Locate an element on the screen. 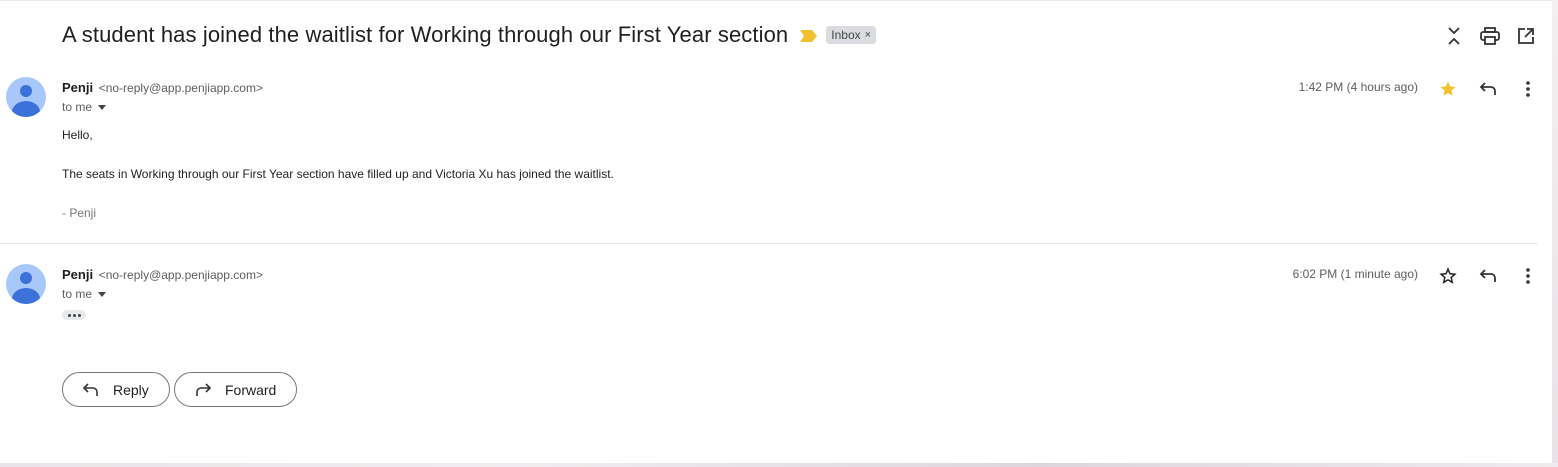 This screenshot has height=467, width=1558. message-time: 1:42 PM (4 hours ago) is located at coordinates (1358, 87).